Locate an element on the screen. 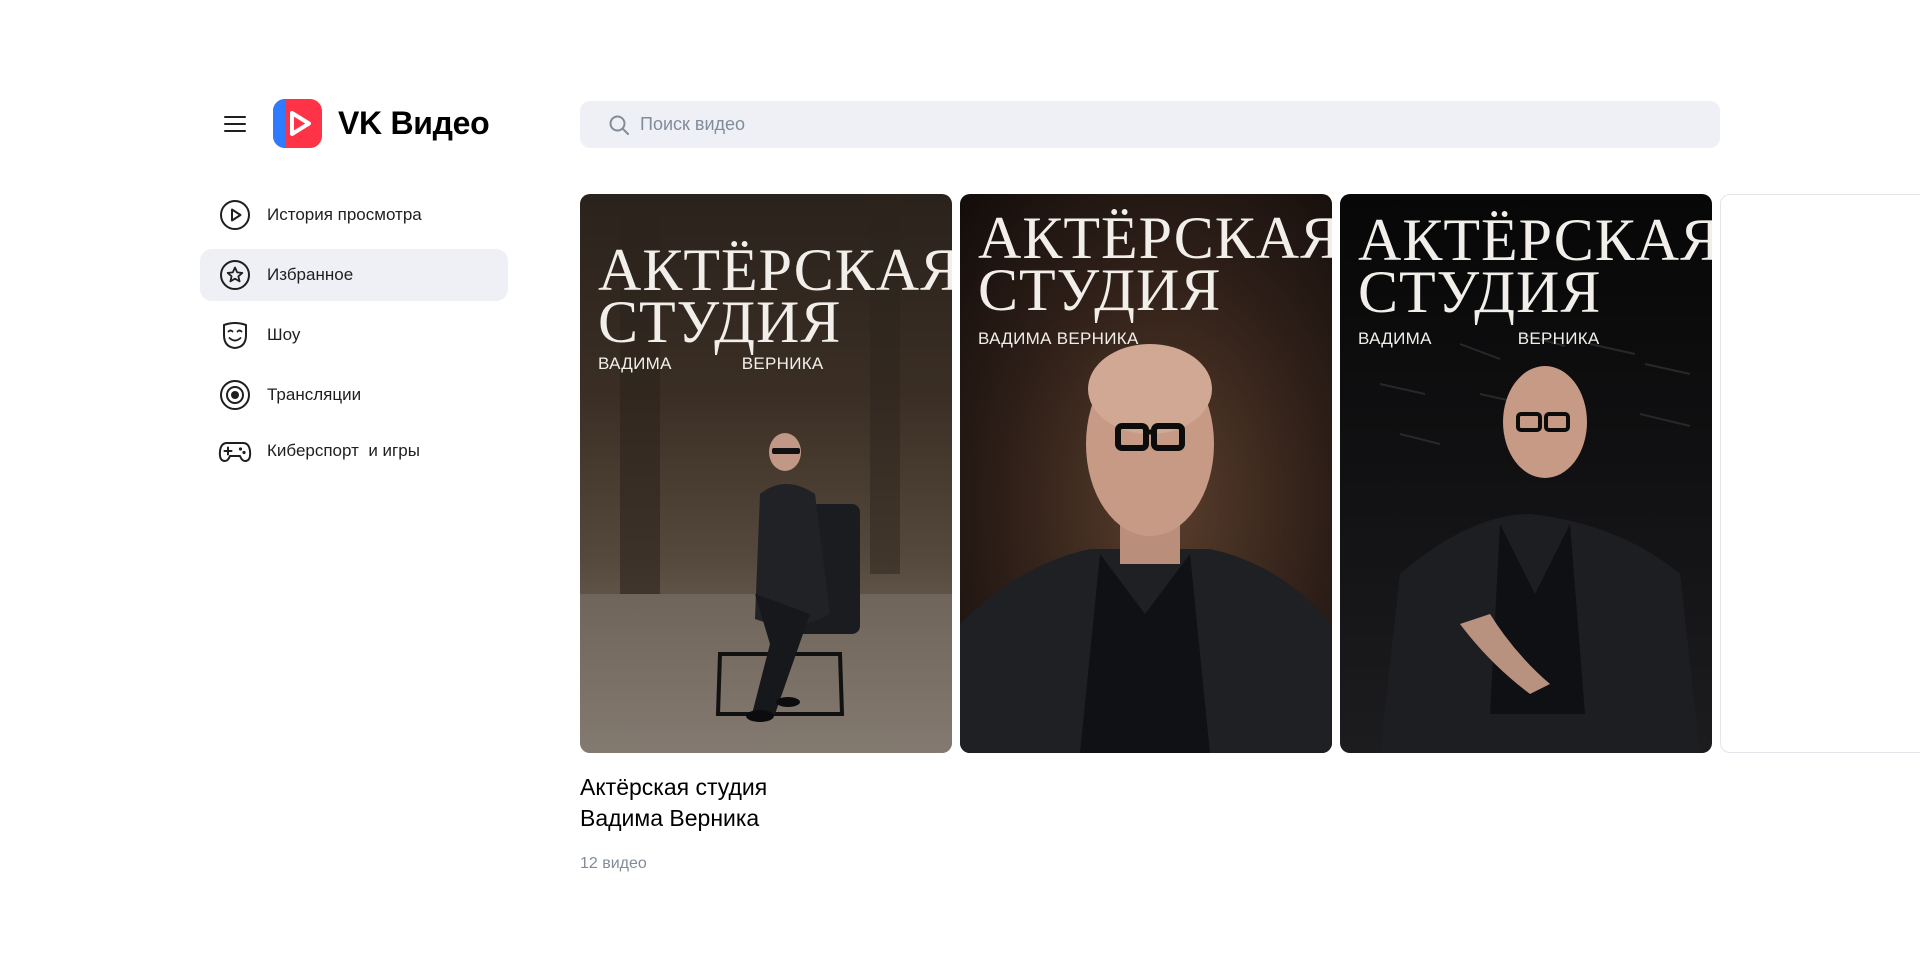 Image resolution: width=1920 pixels, height=974 pixels. search-icon is located at coordinates (619, 125).